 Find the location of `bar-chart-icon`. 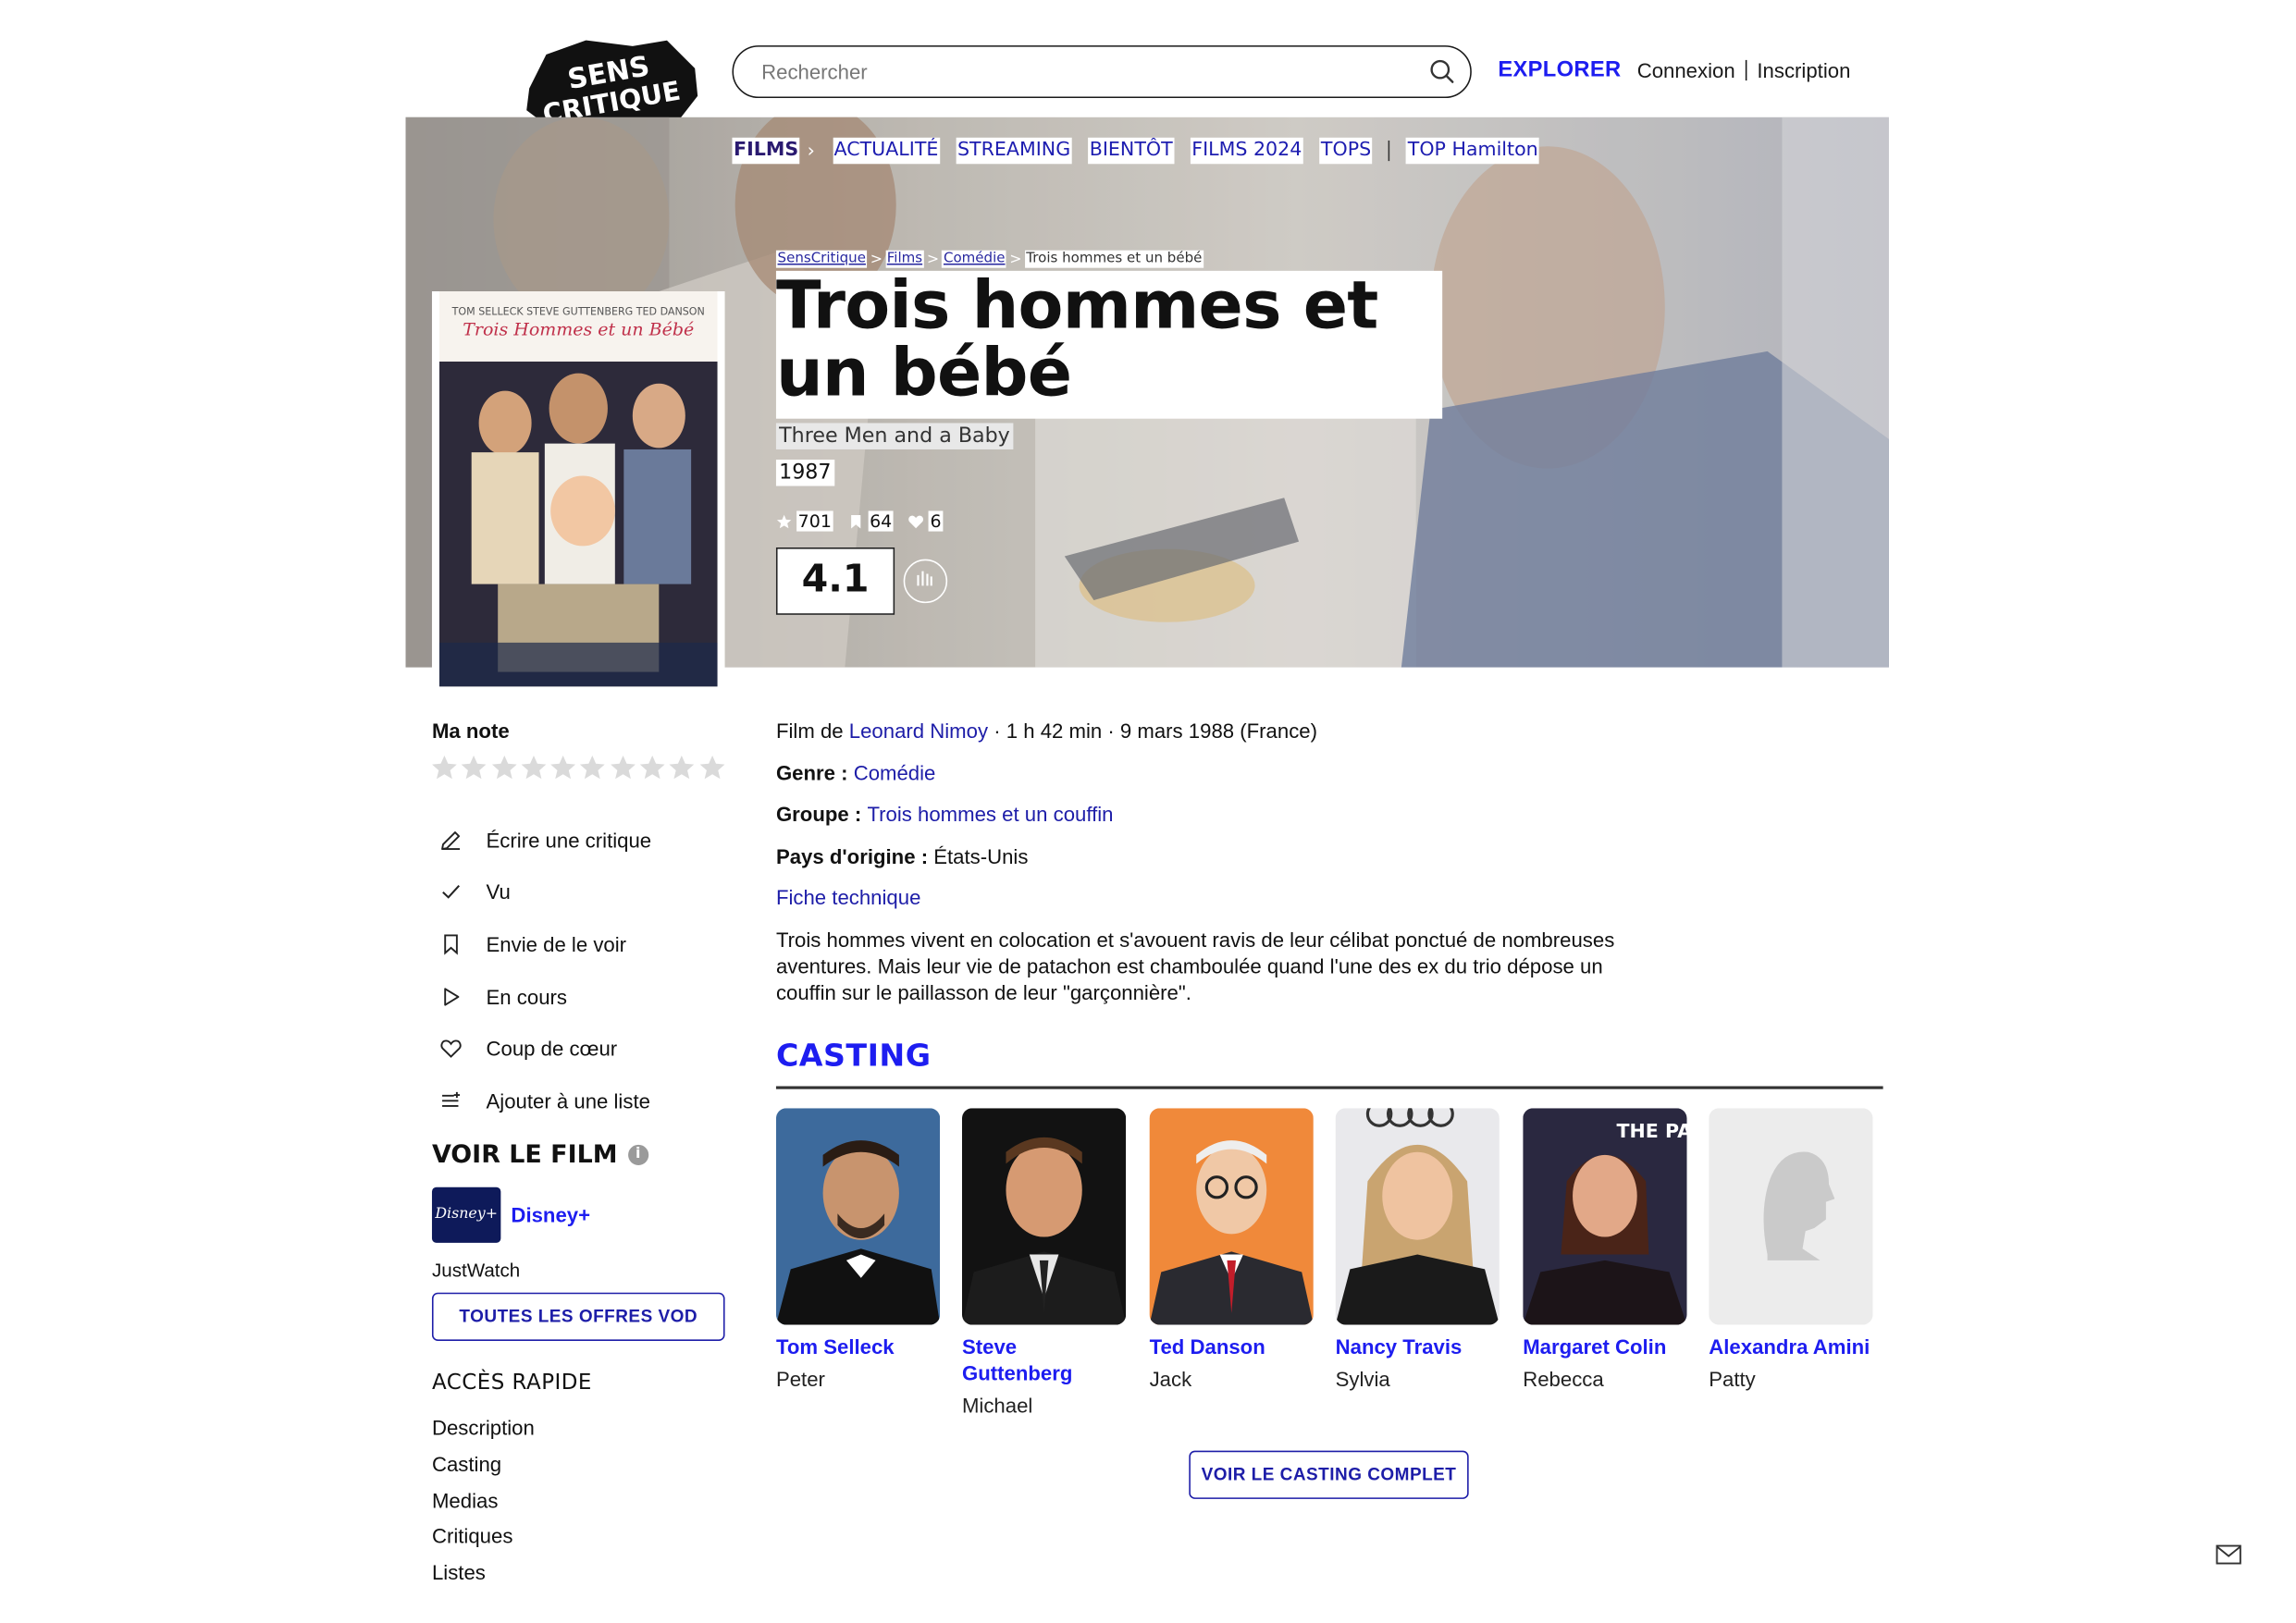

bar-chart-icon is located at coordinates (924, 578).